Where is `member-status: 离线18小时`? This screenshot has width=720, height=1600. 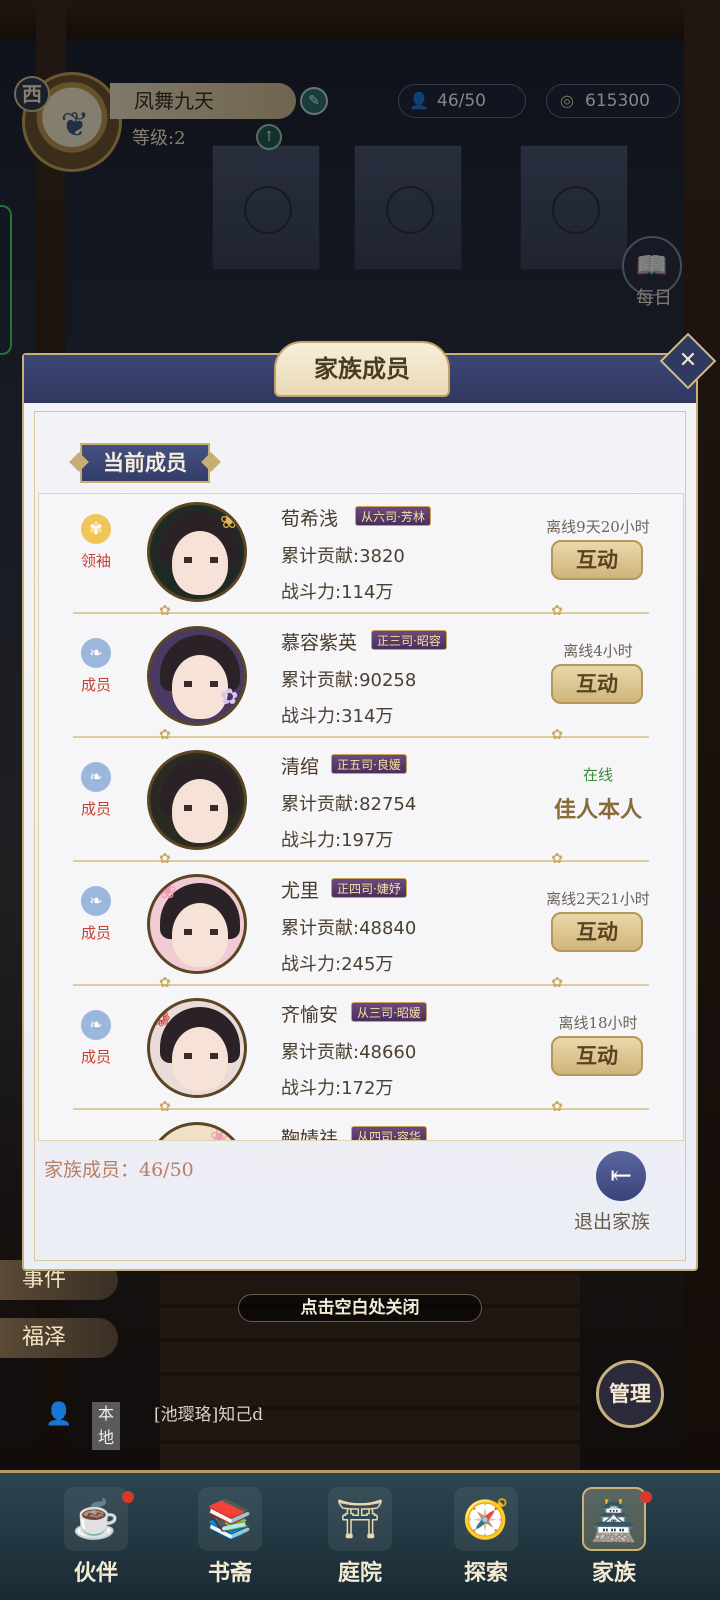
member-status: 离线18小时 is located at coordinates (598, 1023).